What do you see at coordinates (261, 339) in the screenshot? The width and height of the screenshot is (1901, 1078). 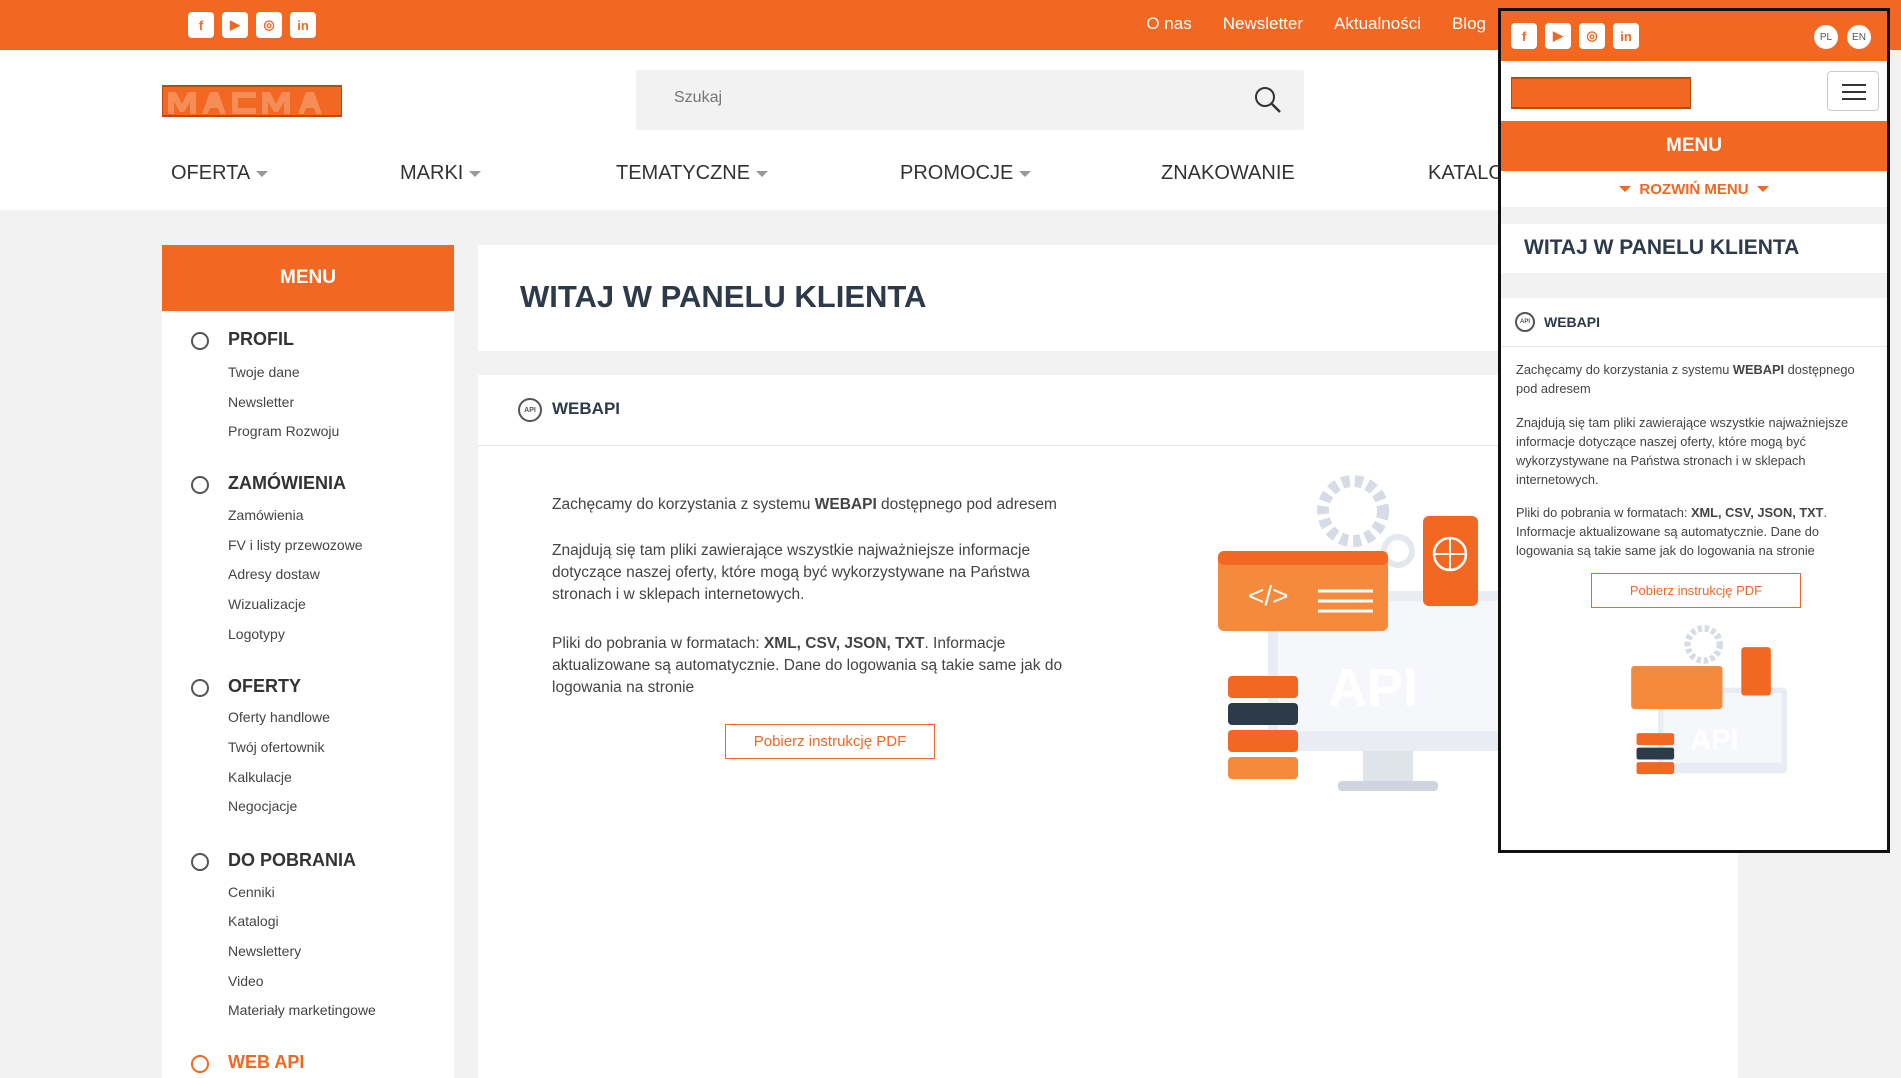 I see `sidebar-title-profil: PROFIL` at bounding box center [261, 339].